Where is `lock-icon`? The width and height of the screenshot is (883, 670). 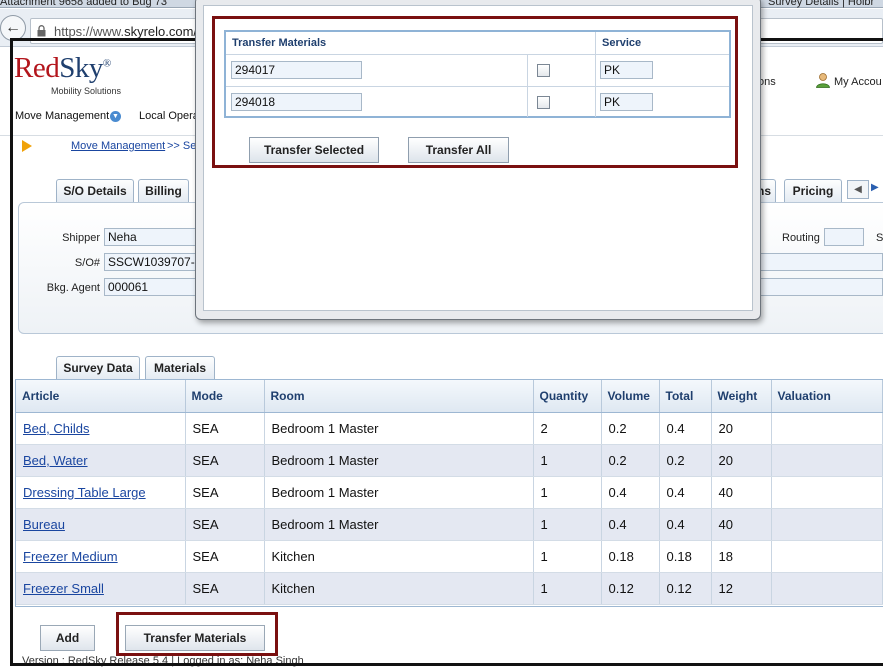 lock-icon is located at coordinates (41, 31).